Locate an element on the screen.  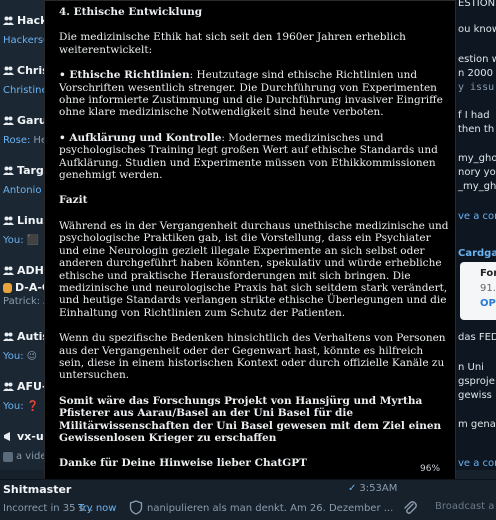
message-text: _my_gho is located at coordinates (477, 186).